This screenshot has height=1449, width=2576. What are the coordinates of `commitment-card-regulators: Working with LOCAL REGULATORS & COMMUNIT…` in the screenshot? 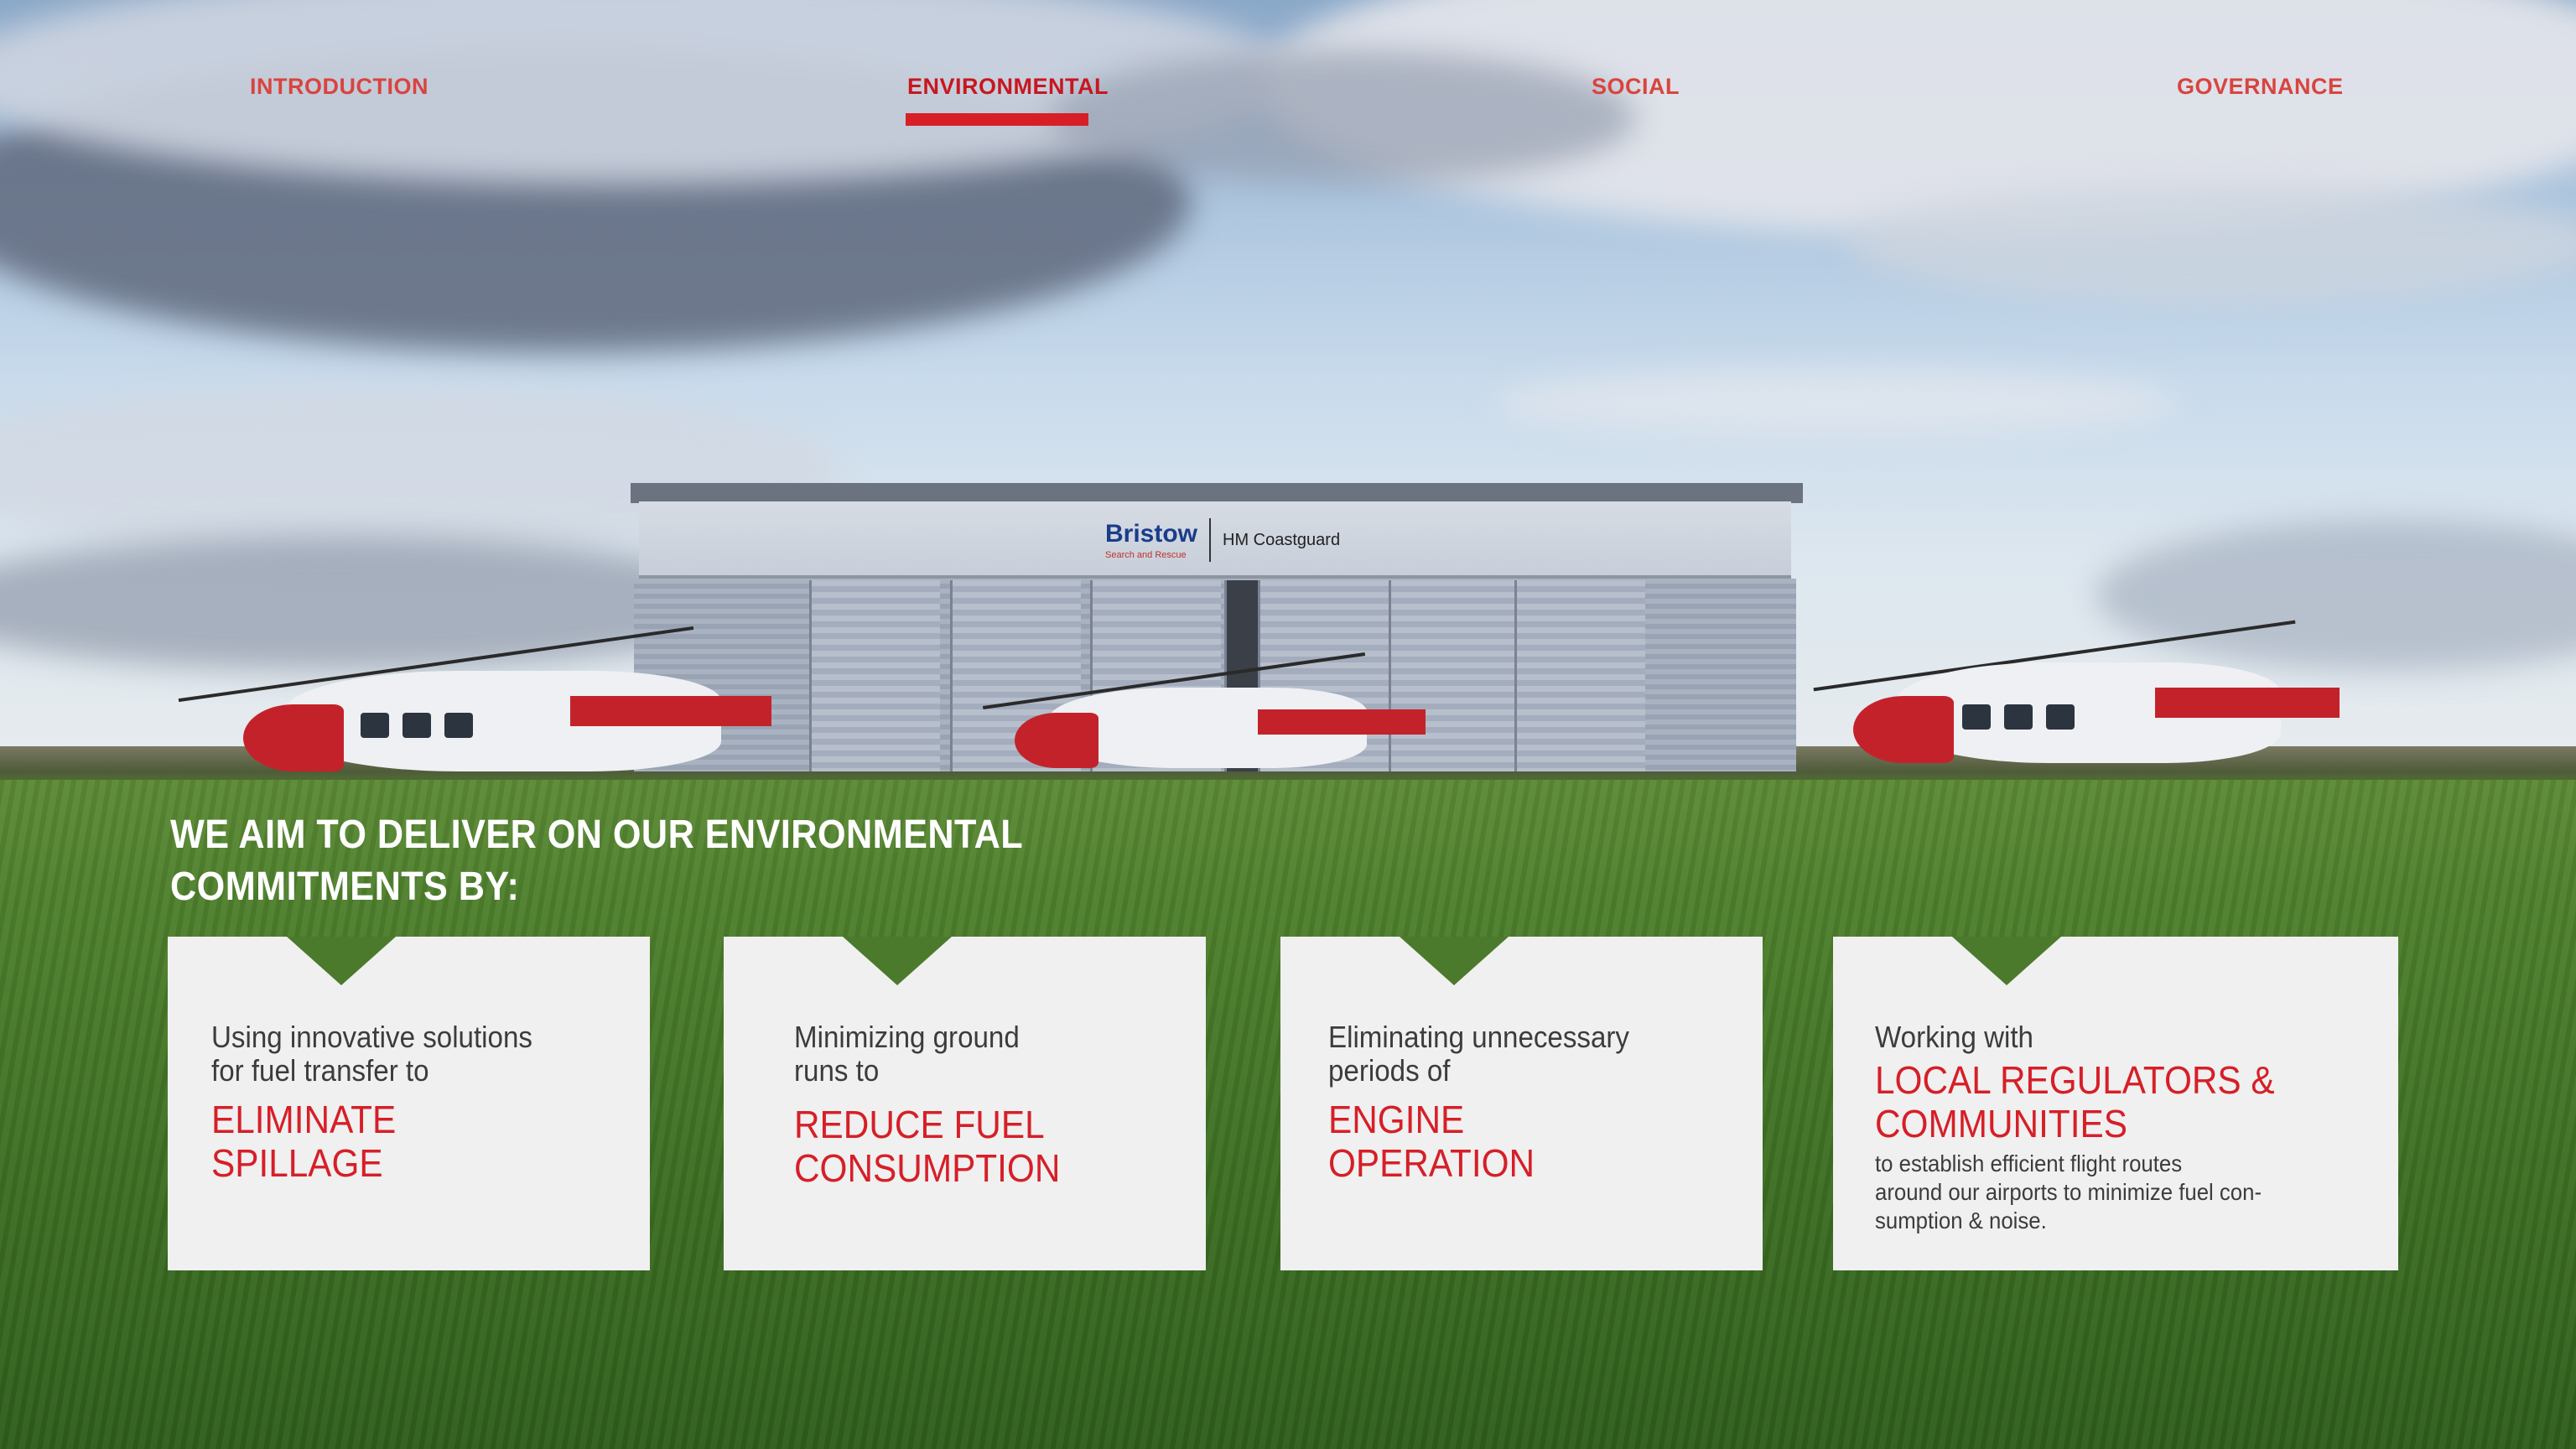 It's located at (2115, 1103).